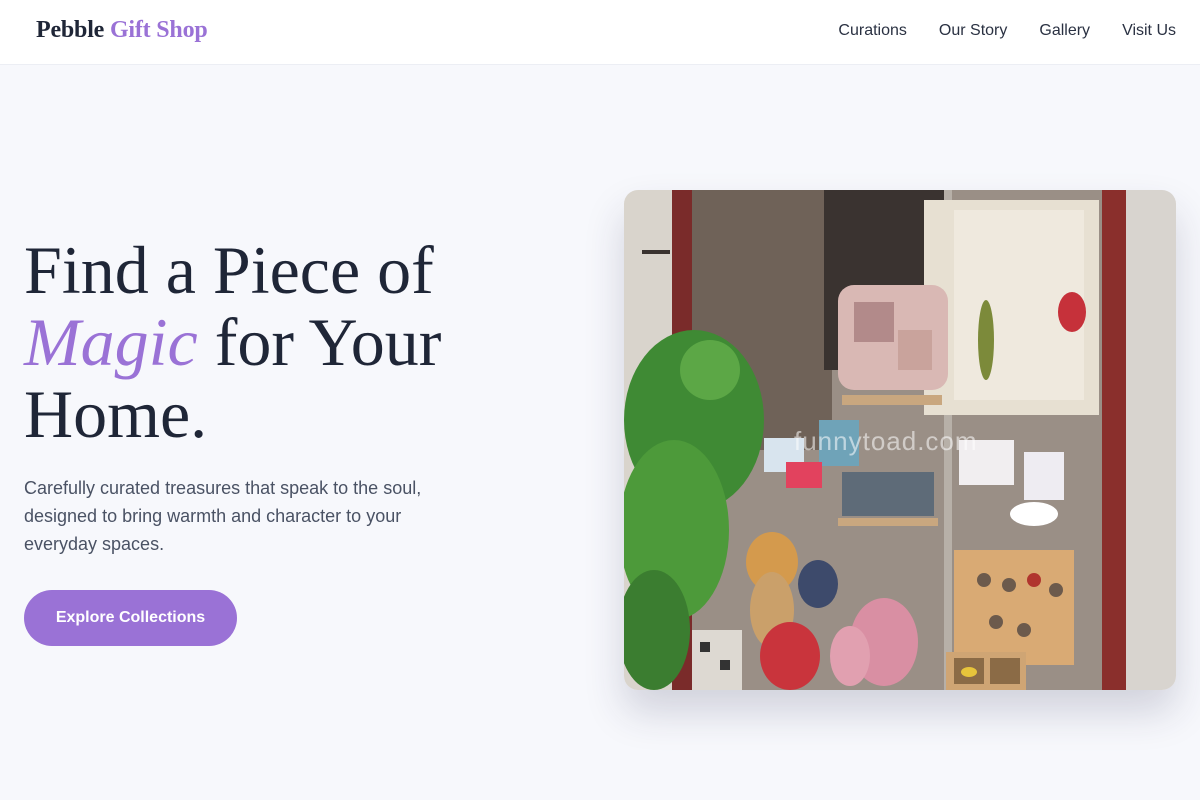 This screenshot has height=800, width=1200. I want to click on window-frame-right, so click(1114, 440).